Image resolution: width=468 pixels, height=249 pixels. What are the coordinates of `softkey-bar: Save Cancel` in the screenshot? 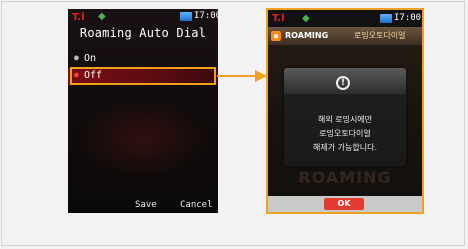 It's located at (143, 205).